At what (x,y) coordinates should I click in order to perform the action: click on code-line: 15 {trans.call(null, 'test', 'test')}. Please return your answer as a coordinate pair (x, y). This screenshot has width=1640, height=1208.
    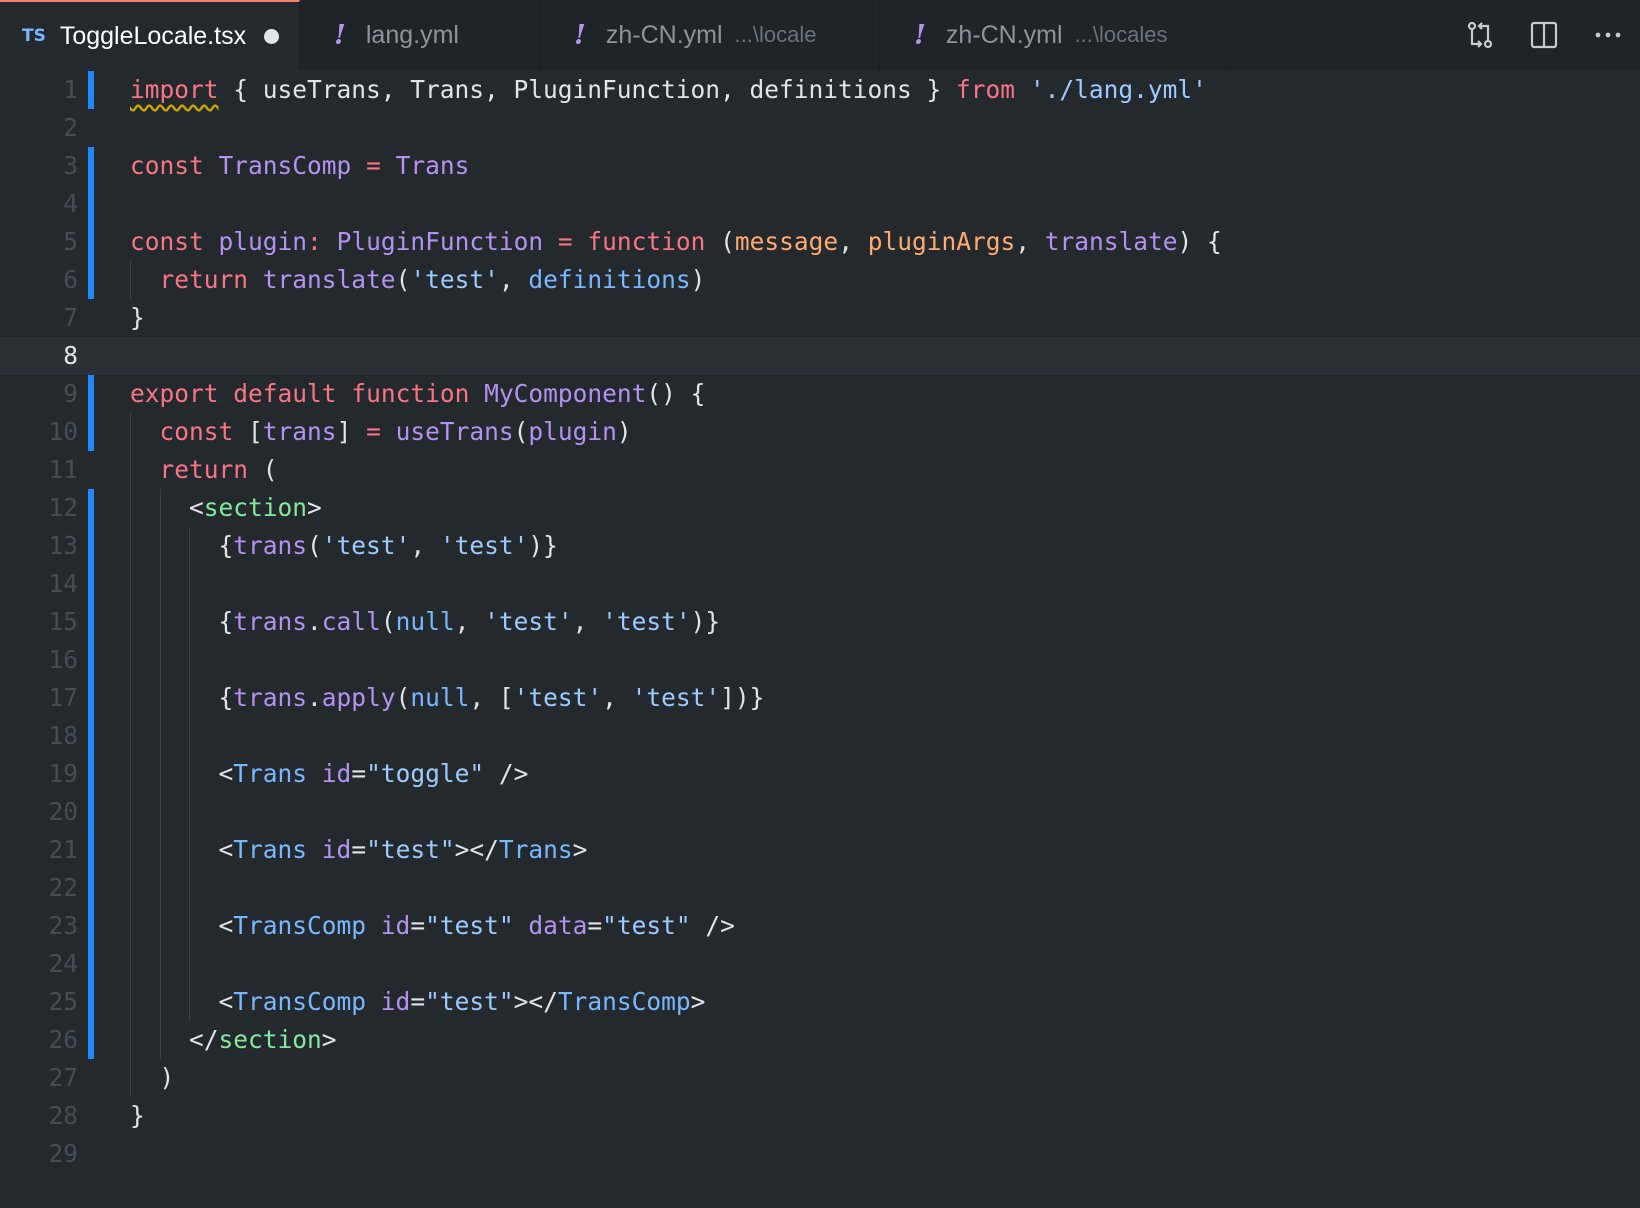
    Looking at the image, I should click on (820, 622).